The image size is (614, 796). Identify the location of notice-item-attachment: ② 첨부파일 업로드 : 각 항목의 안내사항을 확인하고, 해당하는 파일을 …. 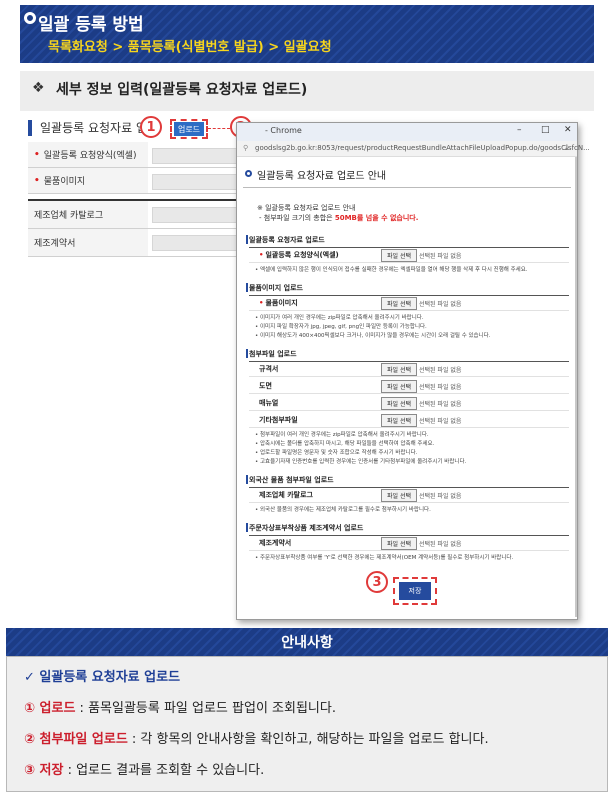
(256, 739).